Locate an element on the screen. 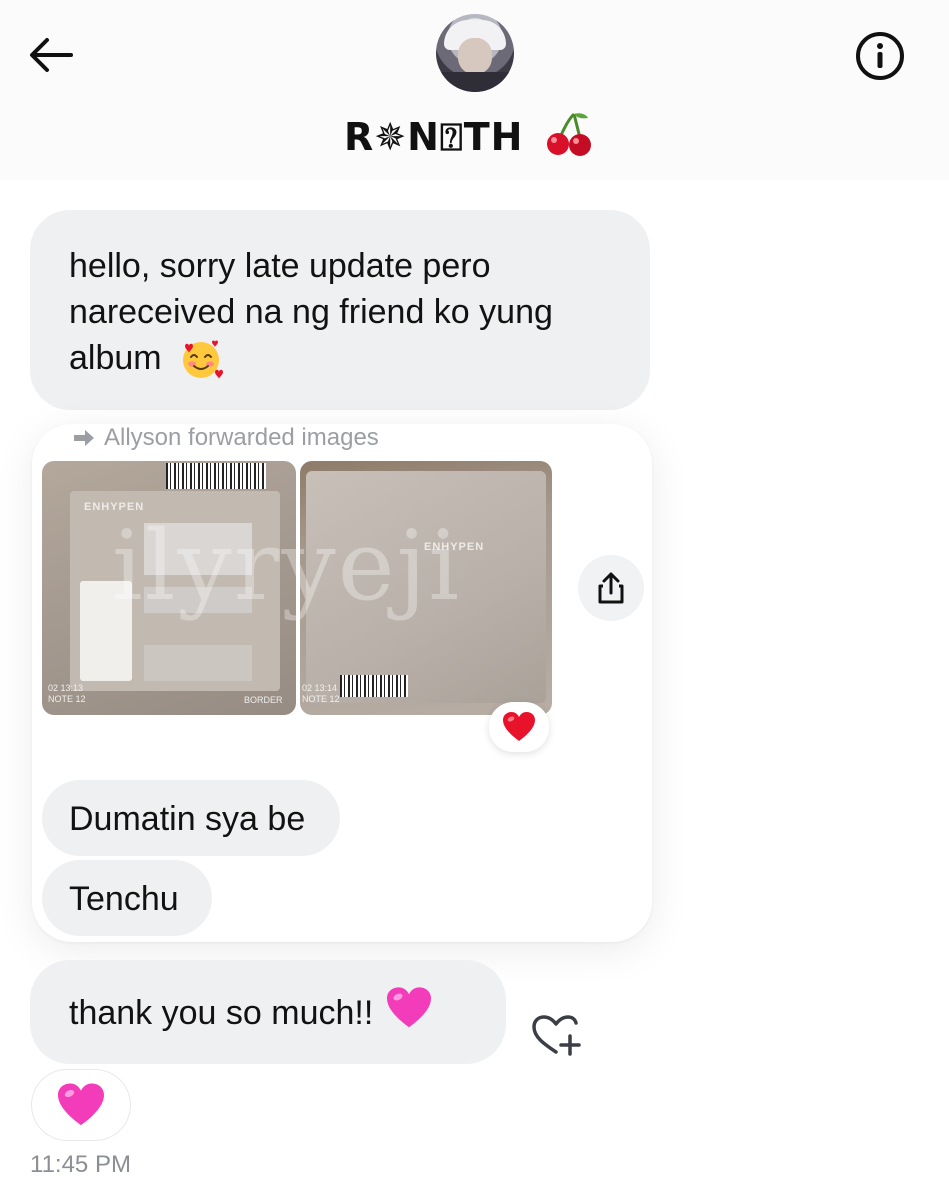 Image resolution: width=949 pixels, height=1200 pixels. back-button is located at coordinates (50, 55).